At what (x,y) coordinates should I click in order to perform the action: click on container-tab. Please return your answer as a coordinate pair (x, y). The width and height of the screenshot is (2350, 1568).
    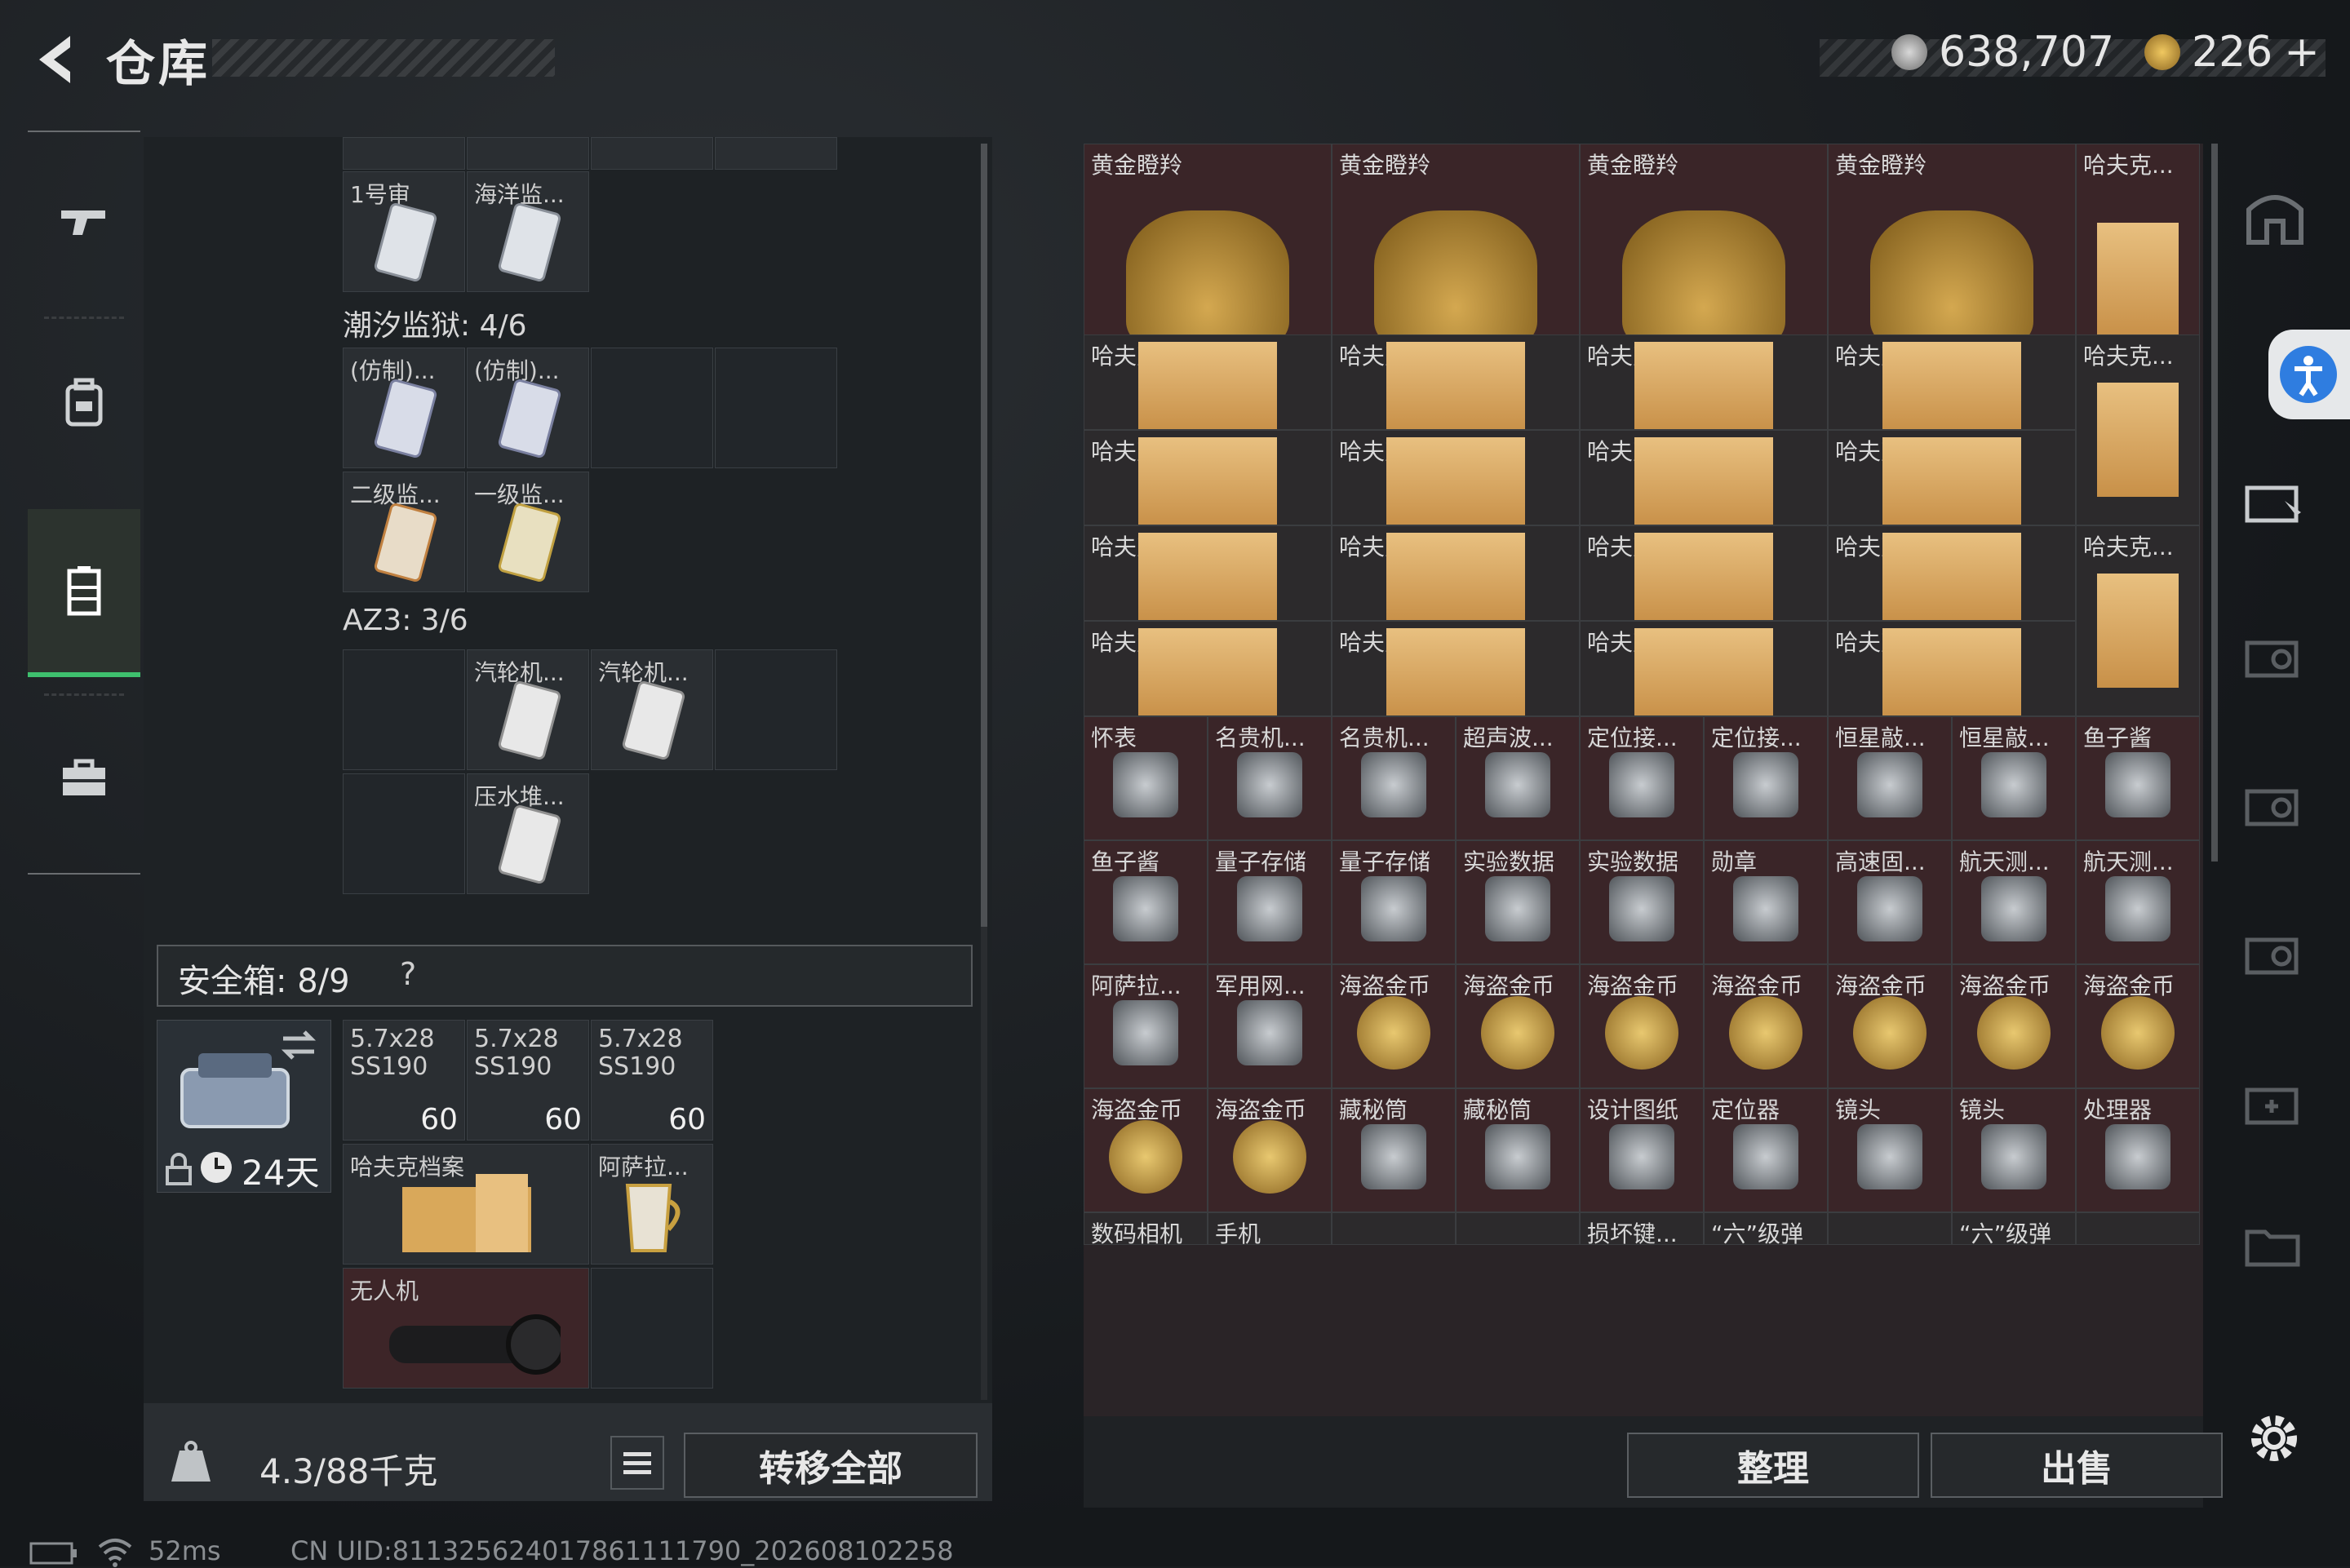
    Looking at the image, I should click on (2275, 218).